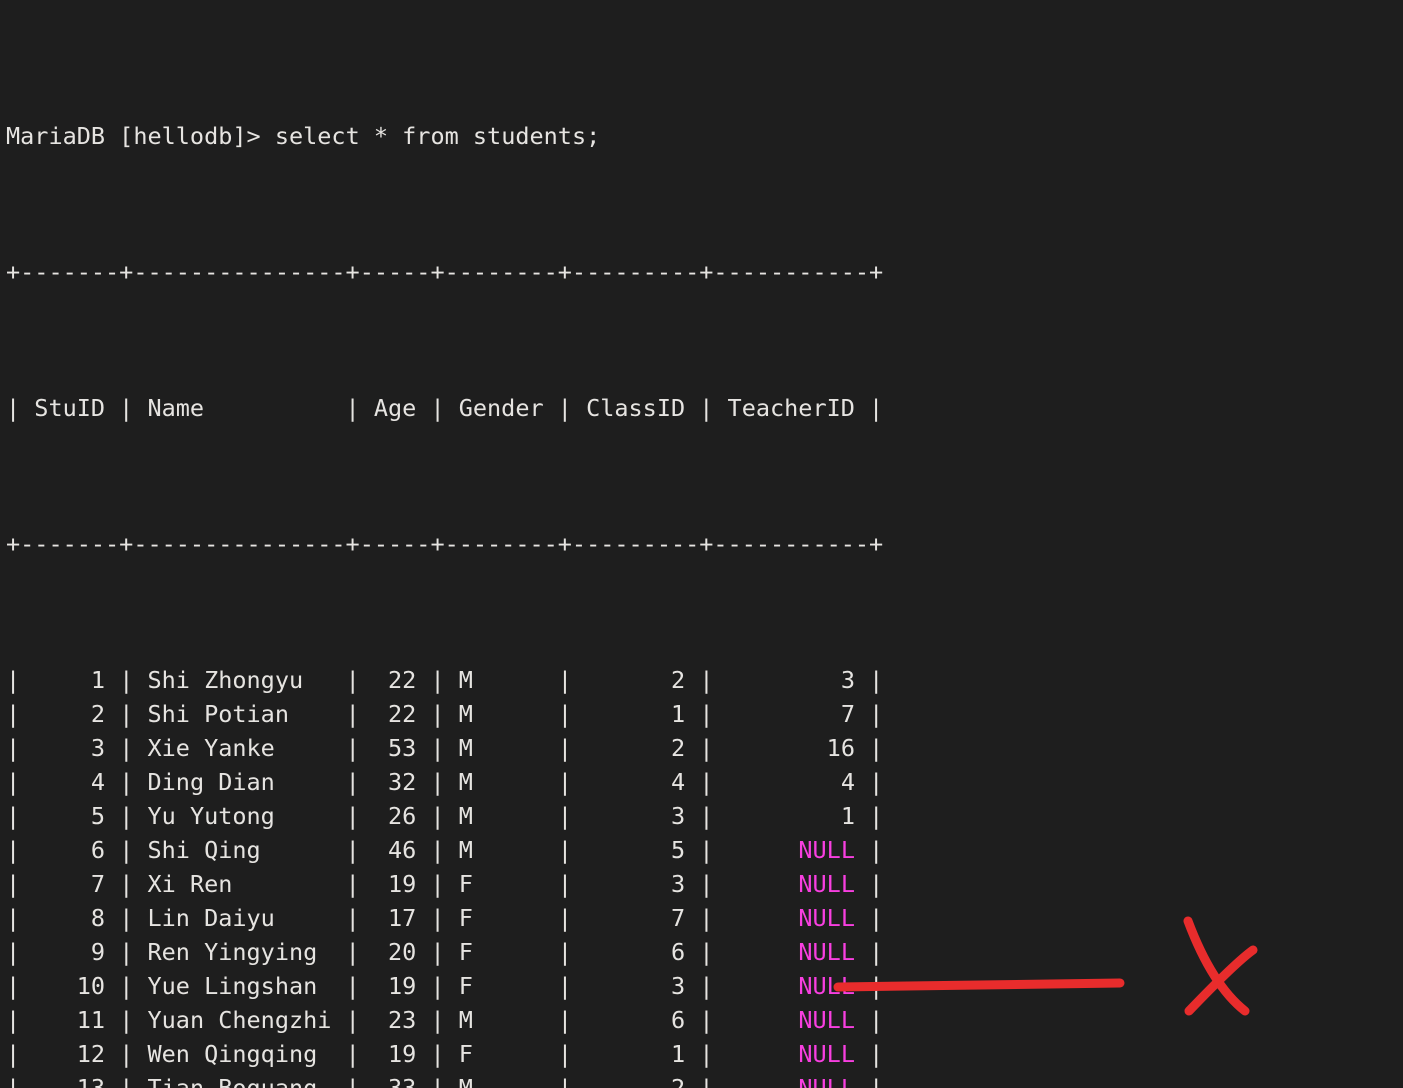 This screenshot has height=1088, width=1403. I want to click on table-cell: 26, so click(395, 816).